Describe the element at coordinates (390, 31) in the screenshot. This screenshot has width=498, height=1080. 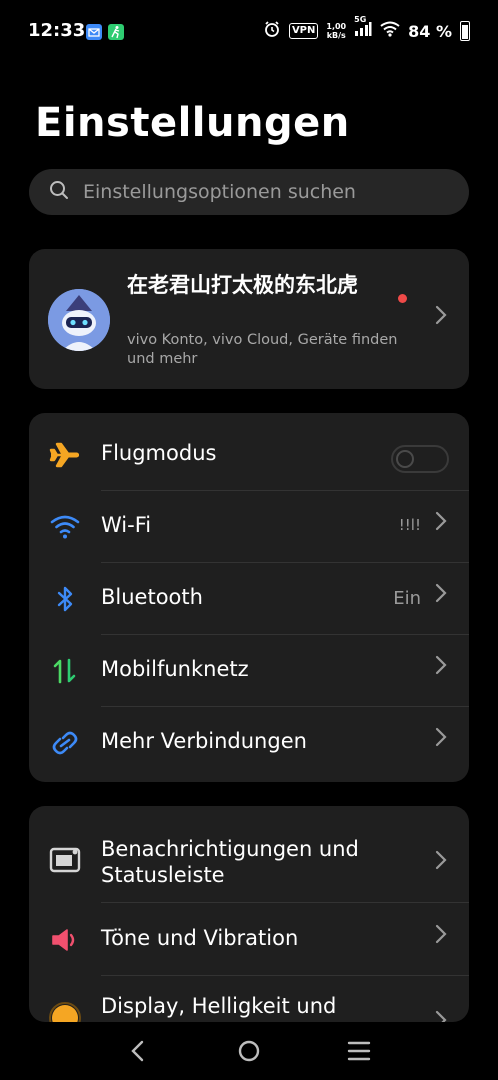
I see `wifi-status-icon` at that location.